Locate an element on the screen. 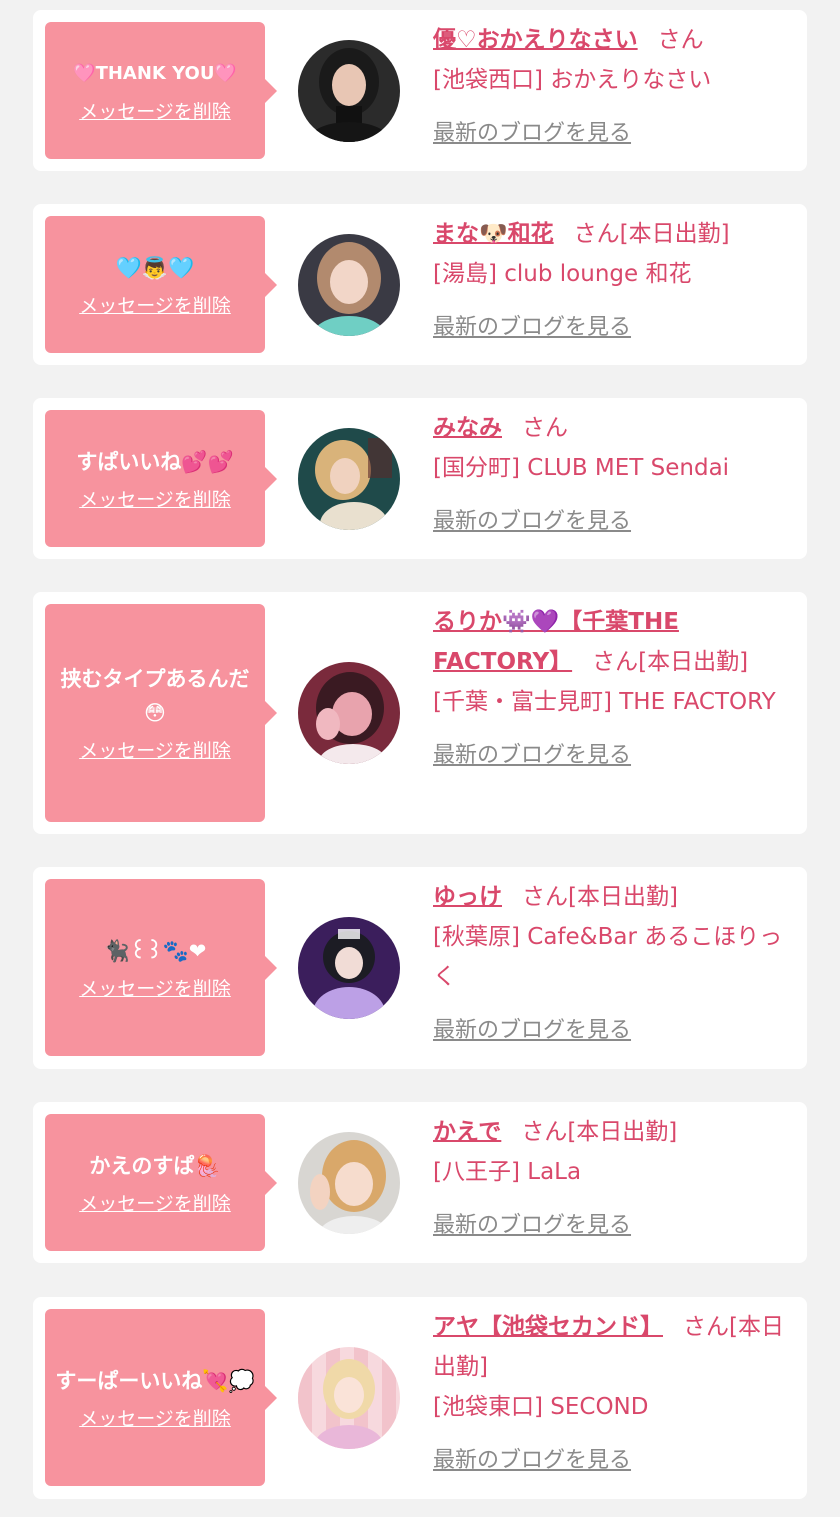 This screenshot has width=840, height=1517. message-text: かえのすぱ🪼 is located at coordinates (155, 1165).